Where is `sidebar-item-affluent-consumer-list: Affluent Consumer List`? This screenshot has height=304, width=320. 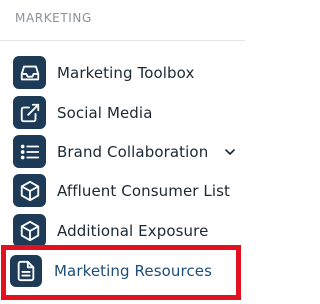
sidebar-item-affluent-consumer-list: Affluent Consumer List is located at coordinates (122, 190).